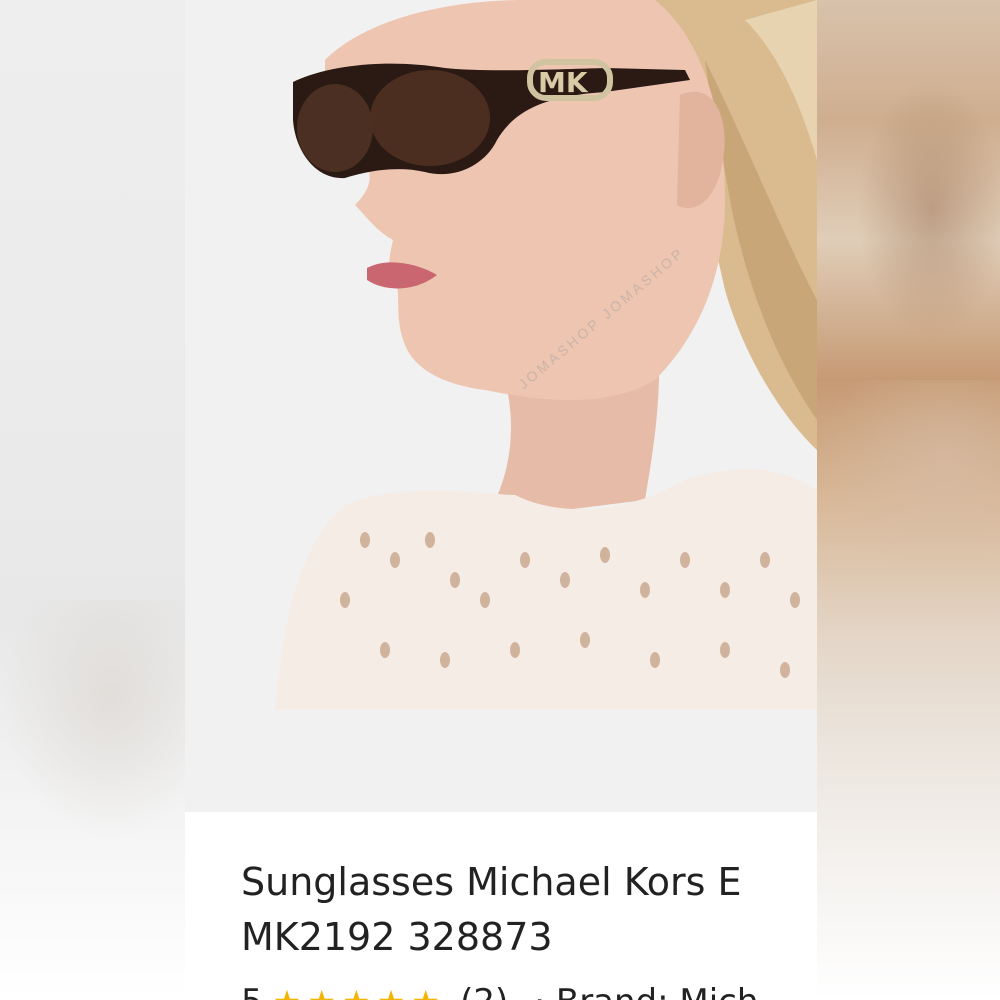 The image size is (1000, 1000). What do you see at coordinates (397, 937) in the screenshot?
I see `product-title-line2: MK2192 328873` at bounding box center [397, 937].